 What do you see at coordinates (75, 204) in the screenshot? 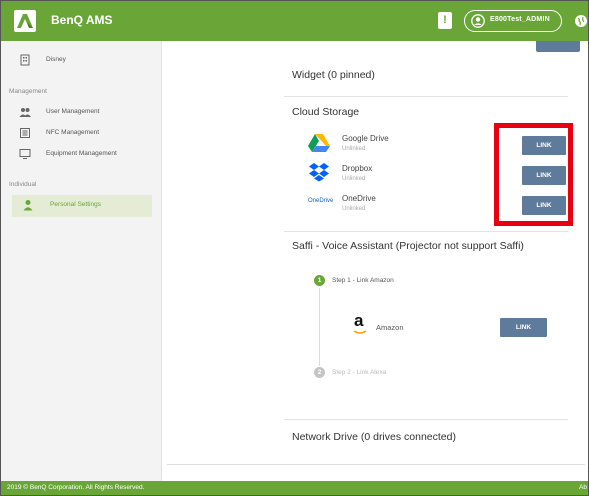
I see `sidebar-item-label: Personal Settings` at bounding box center [75, 204].